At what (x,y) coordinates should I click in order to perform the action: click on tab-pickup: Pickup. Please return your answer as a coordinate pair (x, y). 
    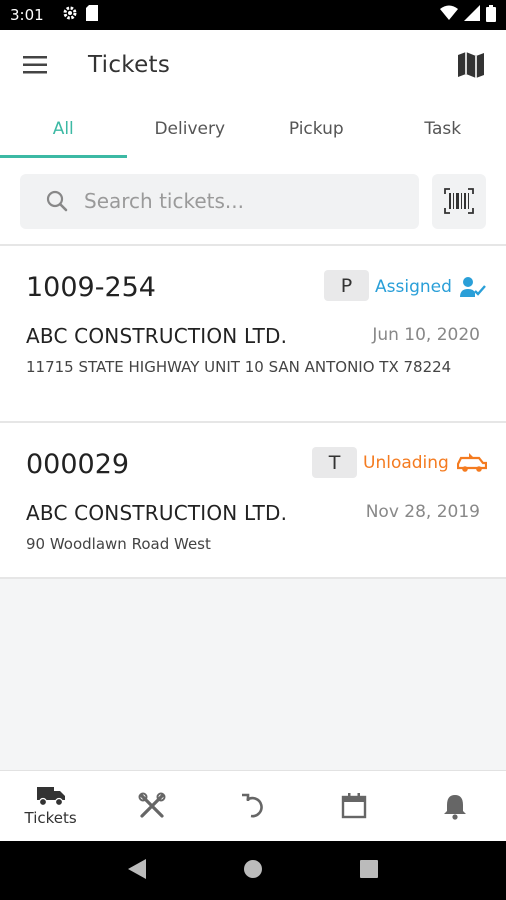
    Looking at the image, I should click on (316, 129).